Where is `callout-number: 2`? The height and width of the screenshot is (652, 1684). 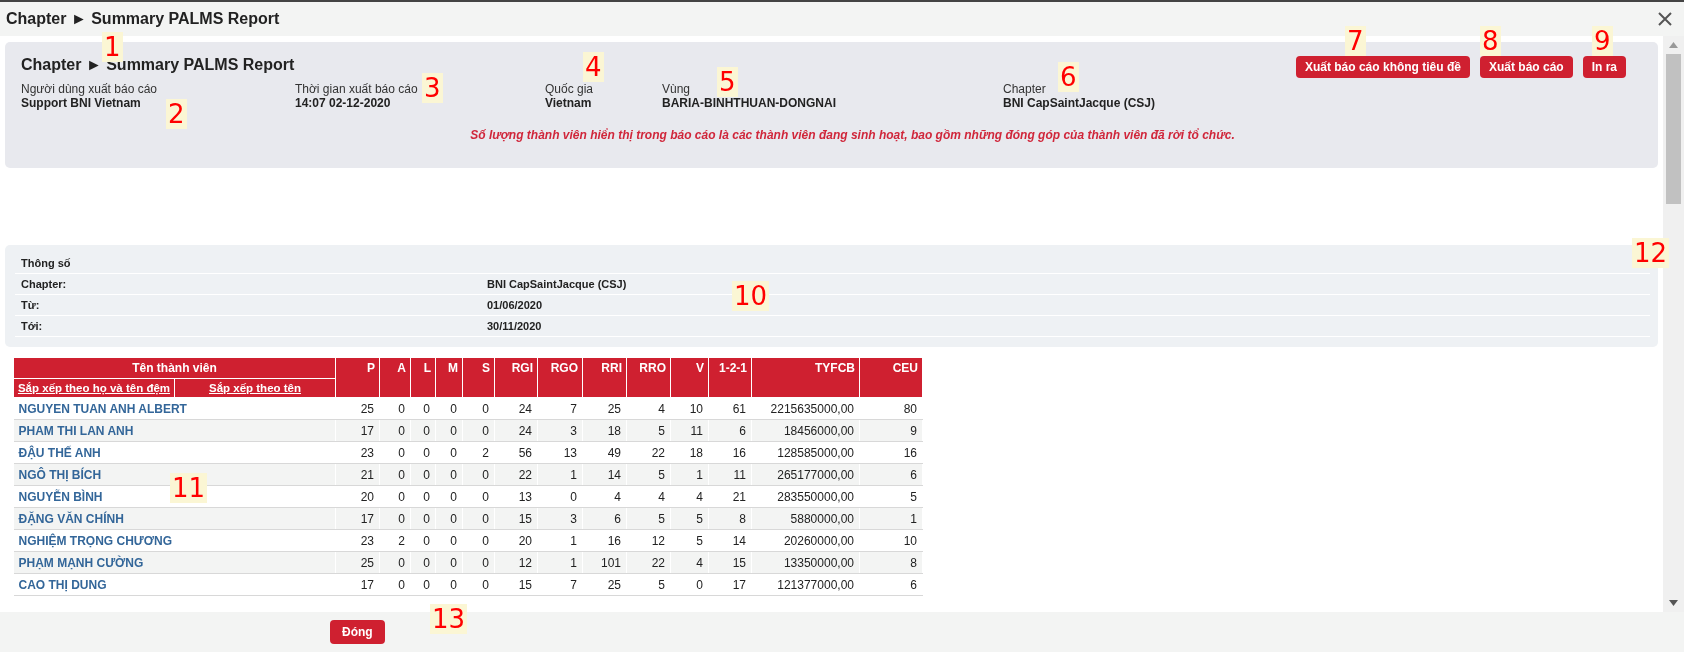
callout-number: 2 is located at coordinates (176, 114).